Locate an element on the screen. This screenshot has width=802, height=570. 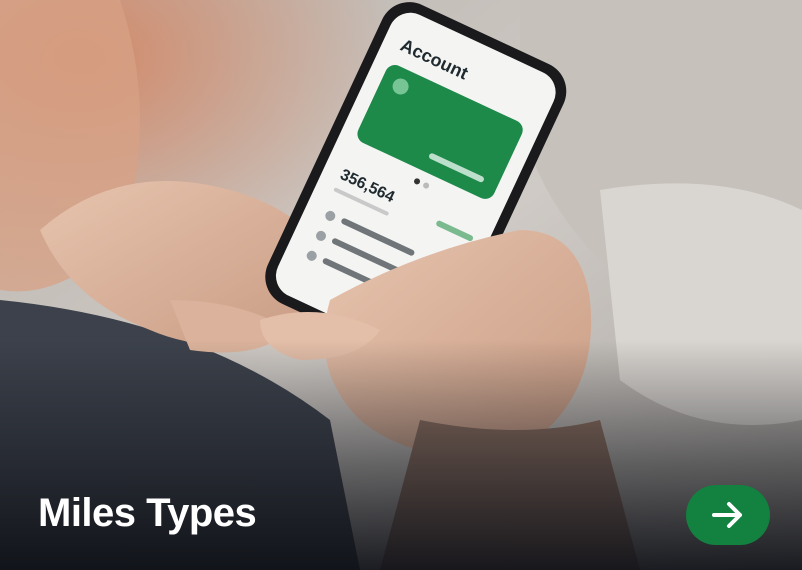
arrow-right-icon is located at coordinates (728, 515).